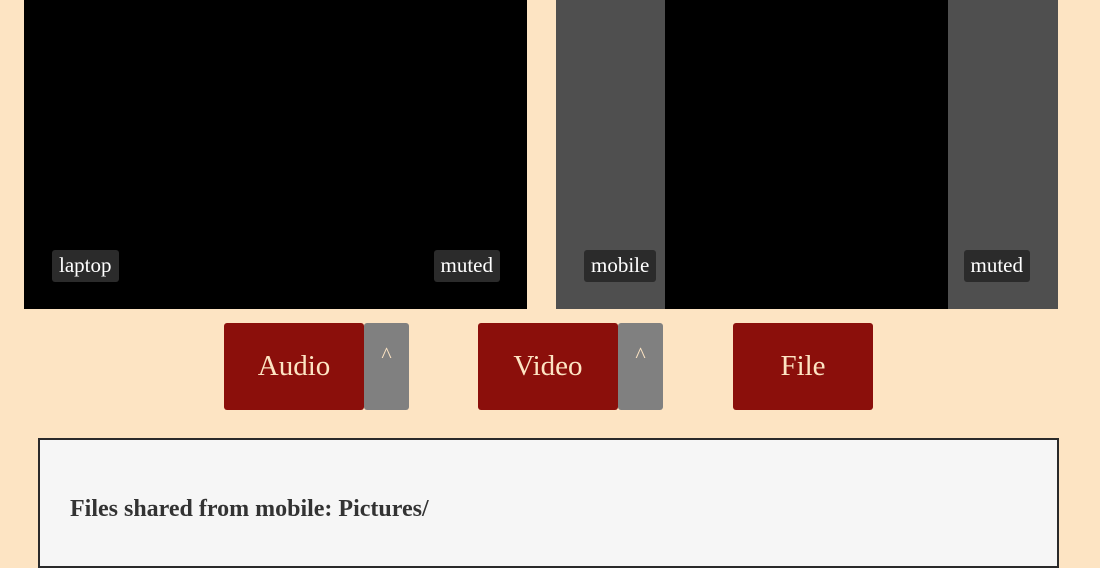  What do you see at coordinates (85, 266) in the screenshot?
I see `tile-name-label: laptop` at bounding box center [85, 266].